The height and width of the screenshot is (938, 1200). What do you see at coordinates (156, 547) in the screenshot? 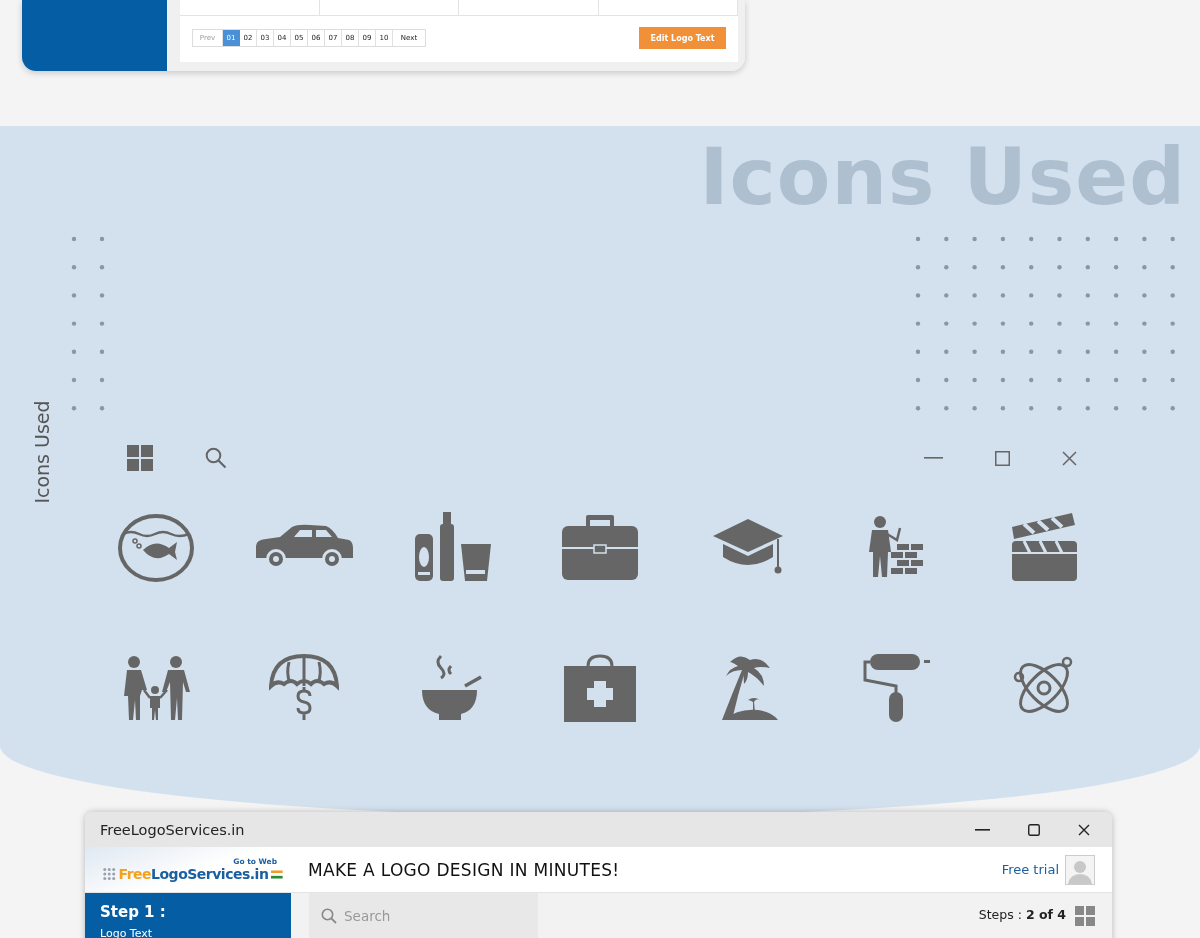
I see `fishbowl-icon` at bounding box center [156, 547].